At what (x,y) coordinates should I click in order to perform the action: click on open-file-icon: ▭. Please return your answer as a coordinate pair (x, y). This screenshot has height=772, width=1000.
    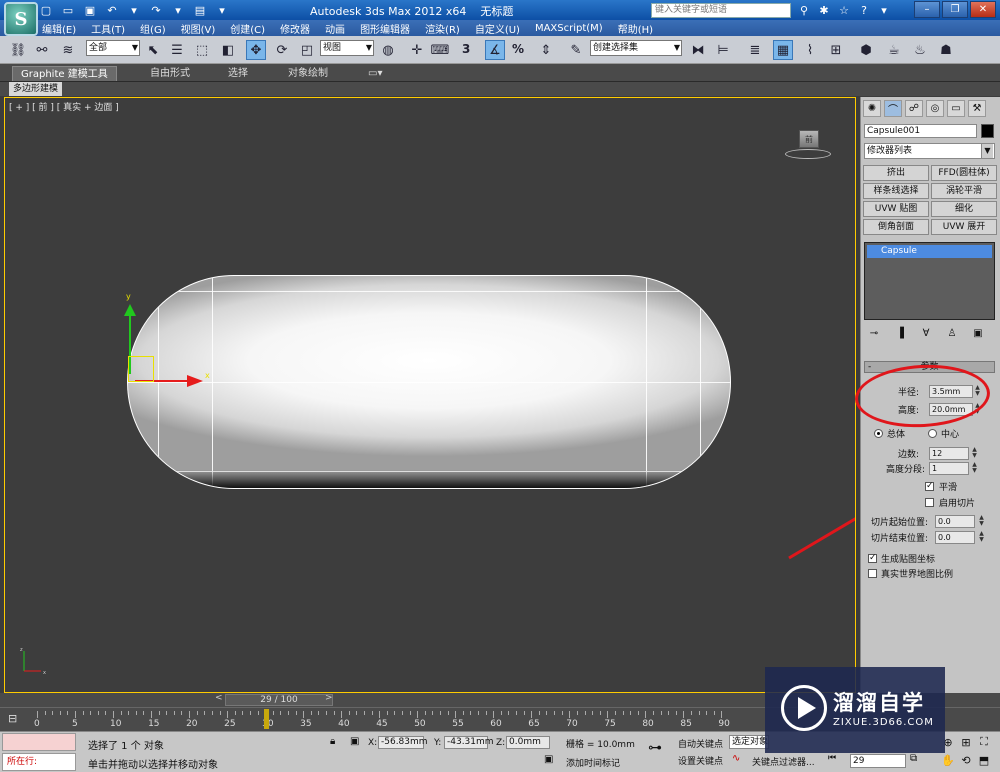
    Looking at the image, I should click on (68, 10).